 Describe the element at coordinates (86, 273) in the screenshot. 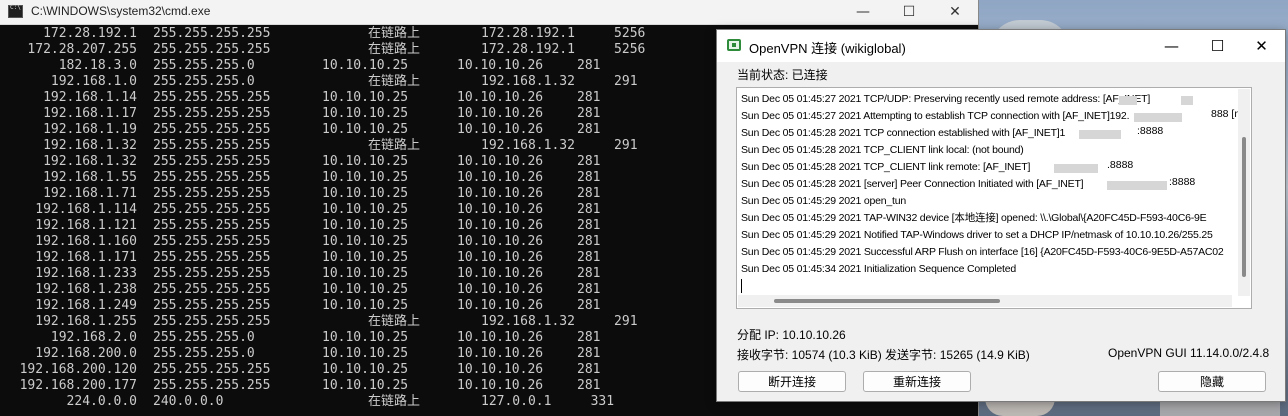

I see `route-destination: 192.168.1.233` at that location.